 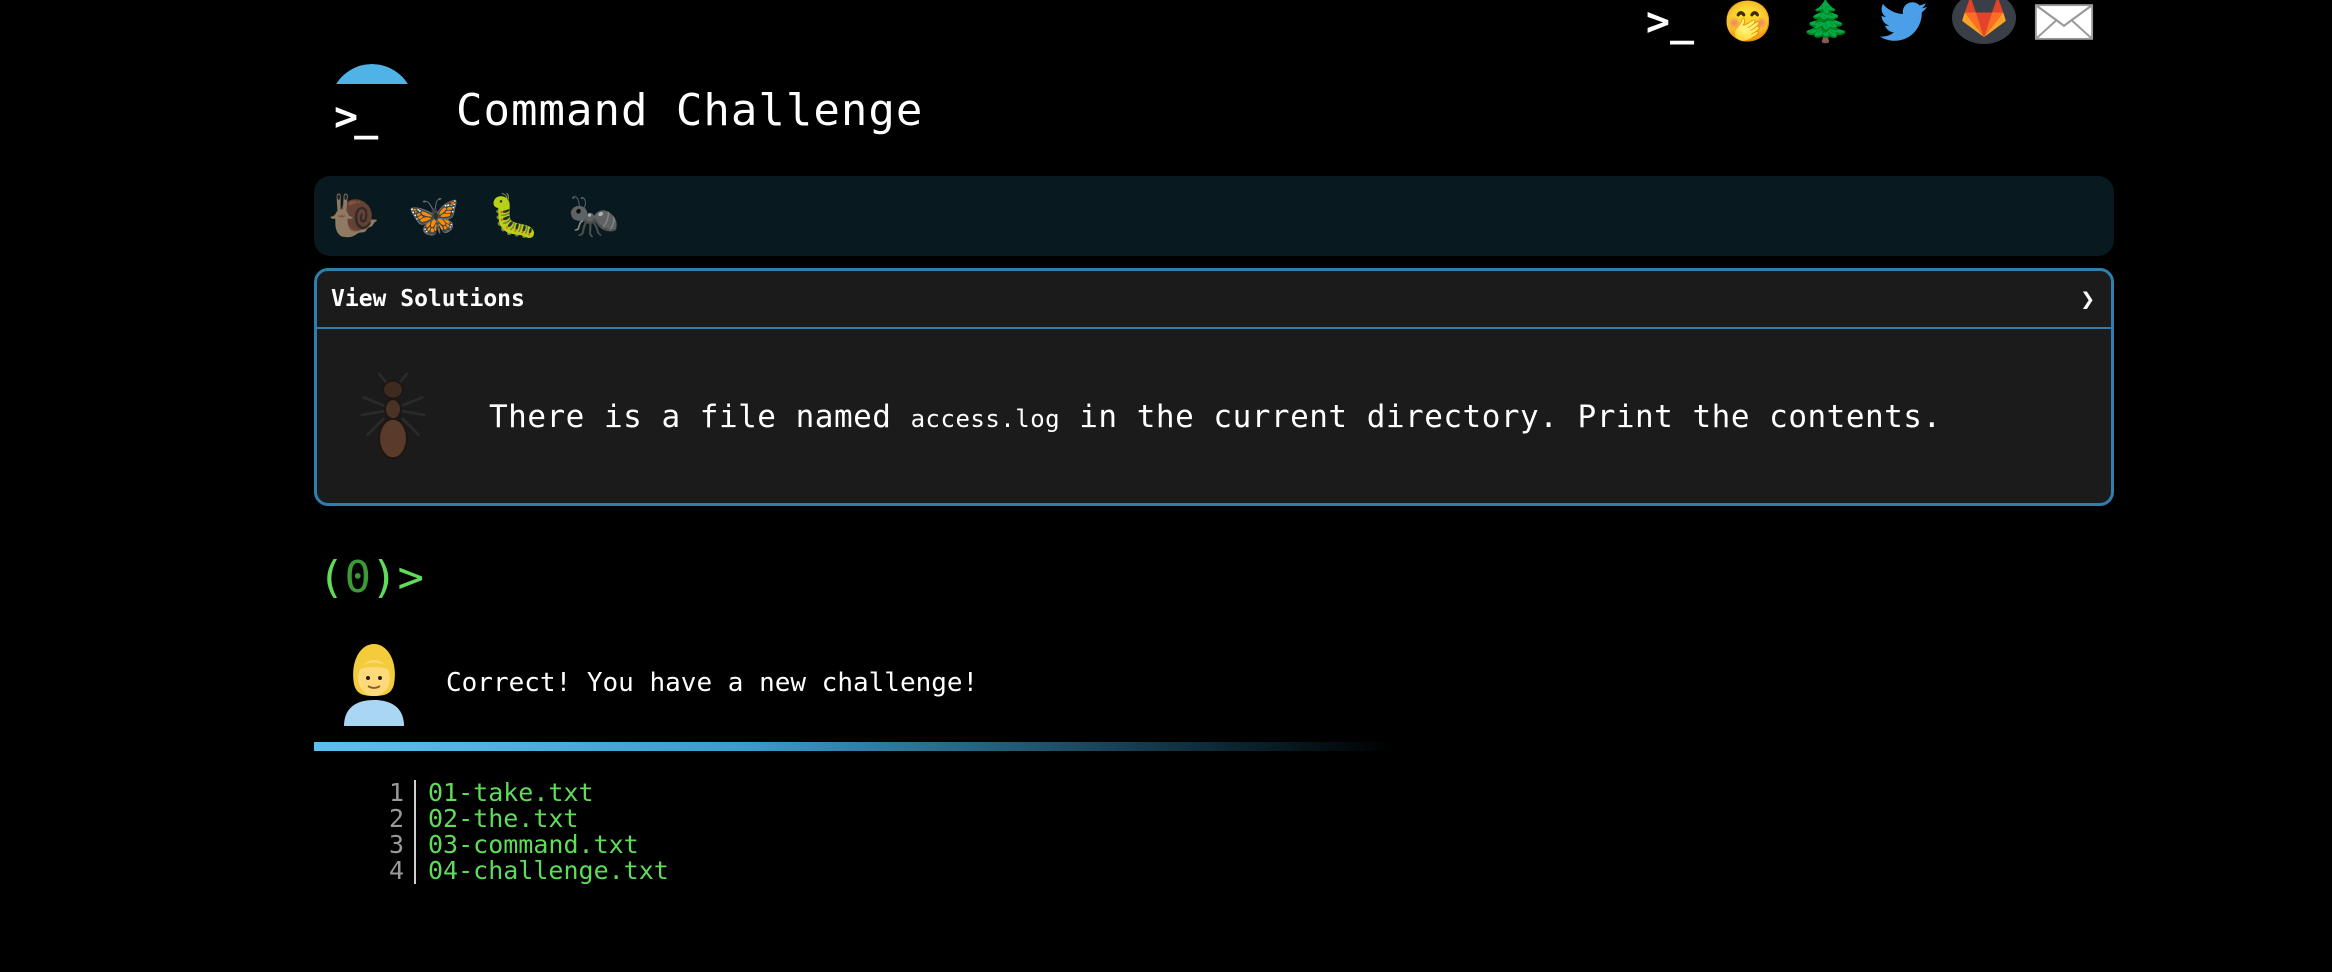 What do you see at coordinates (511, 792) in the screenshot?
I see `line-text: 01-take.txt` at bounding box center [511, 792].